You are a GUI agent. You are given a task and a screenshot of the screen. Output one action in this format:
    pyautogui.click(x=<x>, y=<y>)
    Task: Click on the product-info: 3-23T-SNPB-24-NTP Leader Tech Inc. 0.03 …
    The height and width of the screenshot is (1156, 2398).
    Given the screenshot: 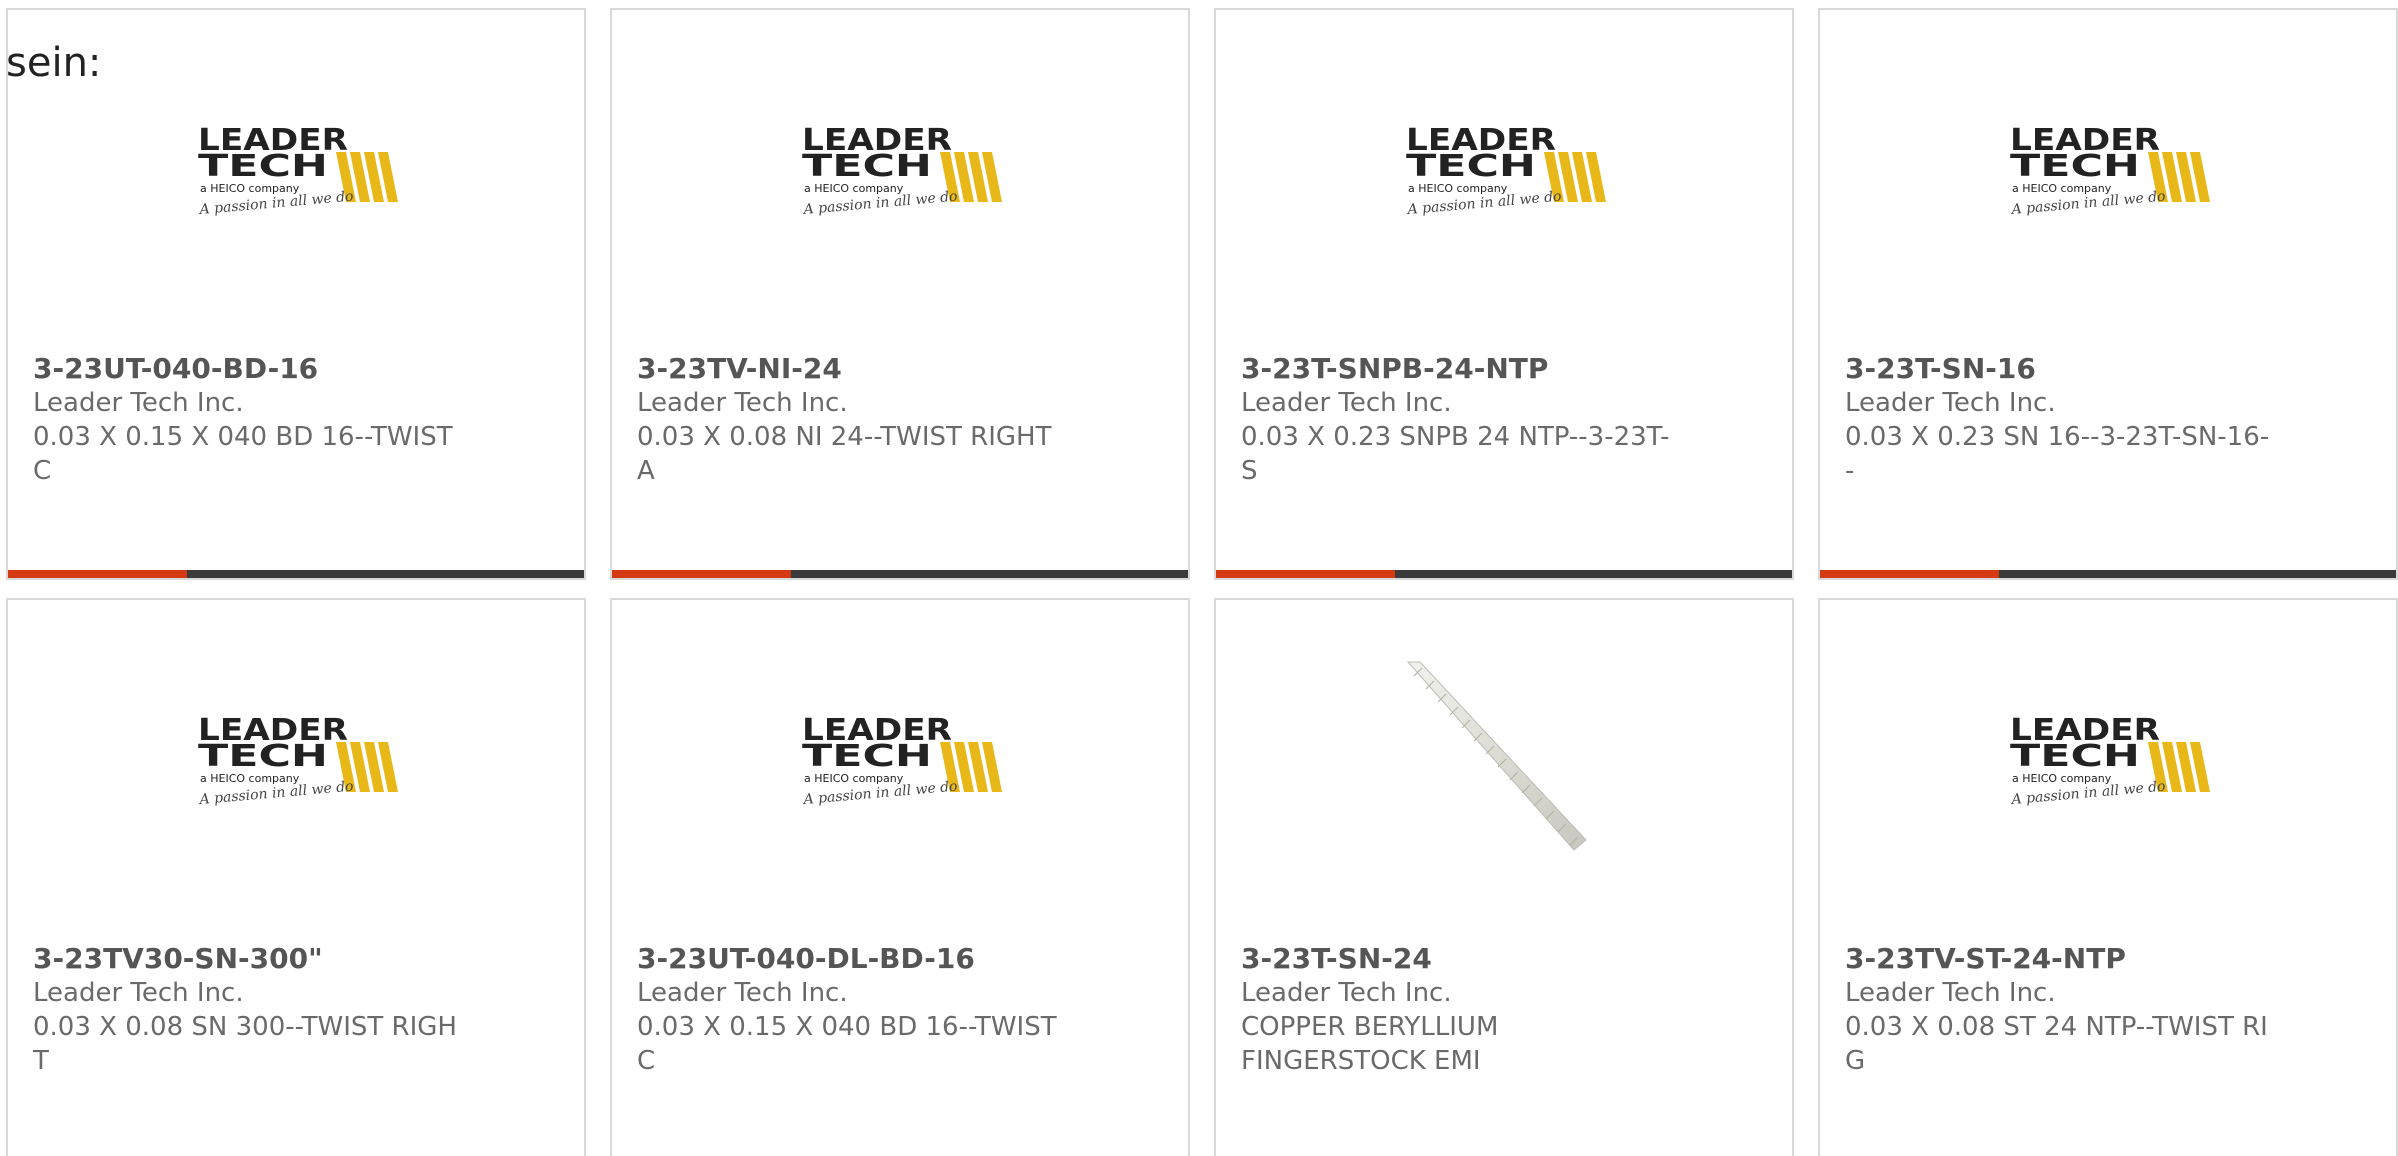 What is the action you would take?
    pyautogui.click(x=1456, y=420)
    